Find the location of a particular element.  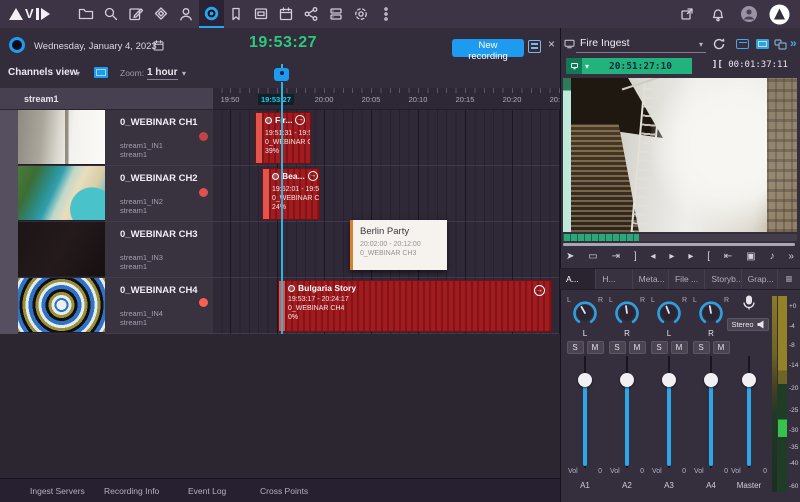

statusbar-recording-info: Recording Info is located at coordinates (131, 491).